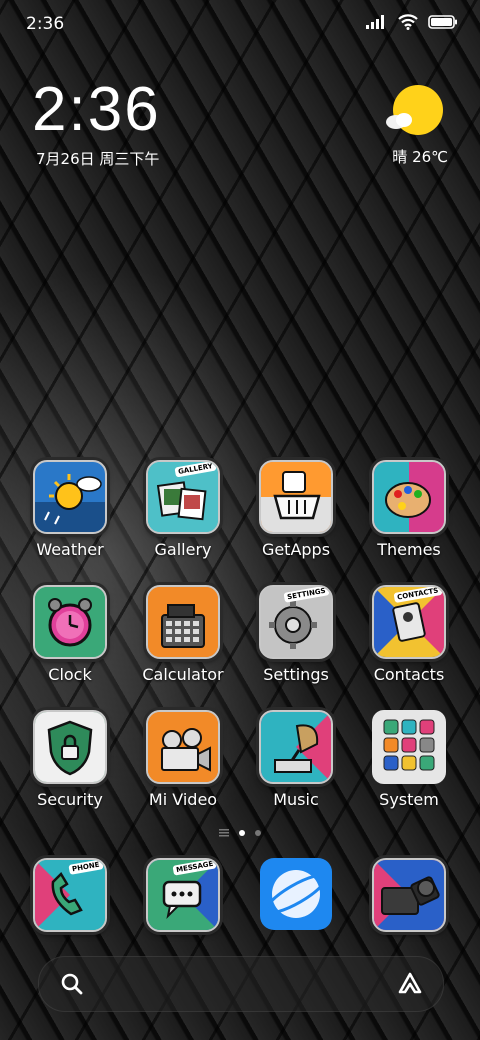  What do you see at coordinates (442, 22) in the screenshot?
I see `battery-icon` at bounding box center [442, 22].